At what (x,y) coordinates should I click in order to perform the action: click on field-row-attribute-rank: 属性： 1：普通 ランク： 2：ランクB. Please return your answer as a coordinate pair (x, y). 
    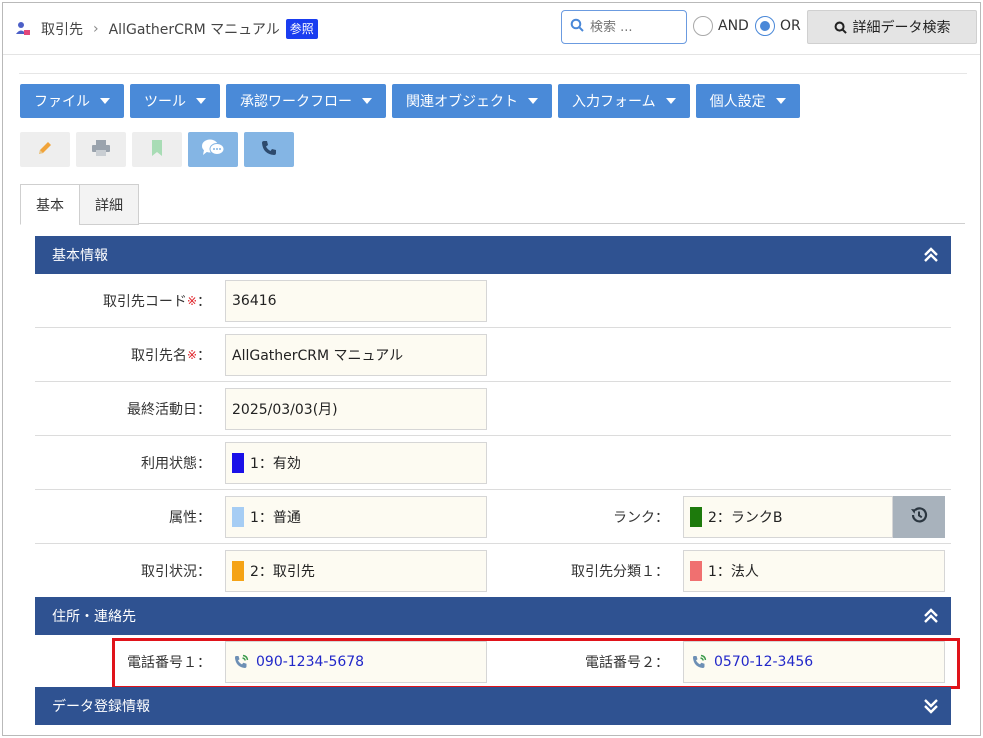
    Looking at the image, I should click on (493, 517).